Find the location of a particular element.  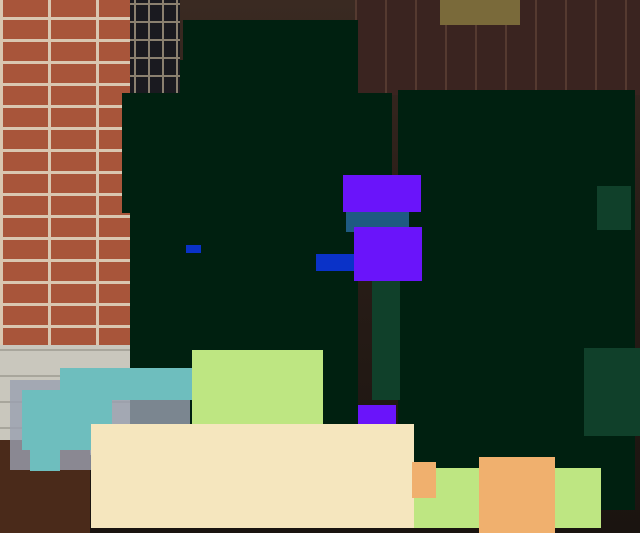

cyan-mask is located at coordinates (45, 458).